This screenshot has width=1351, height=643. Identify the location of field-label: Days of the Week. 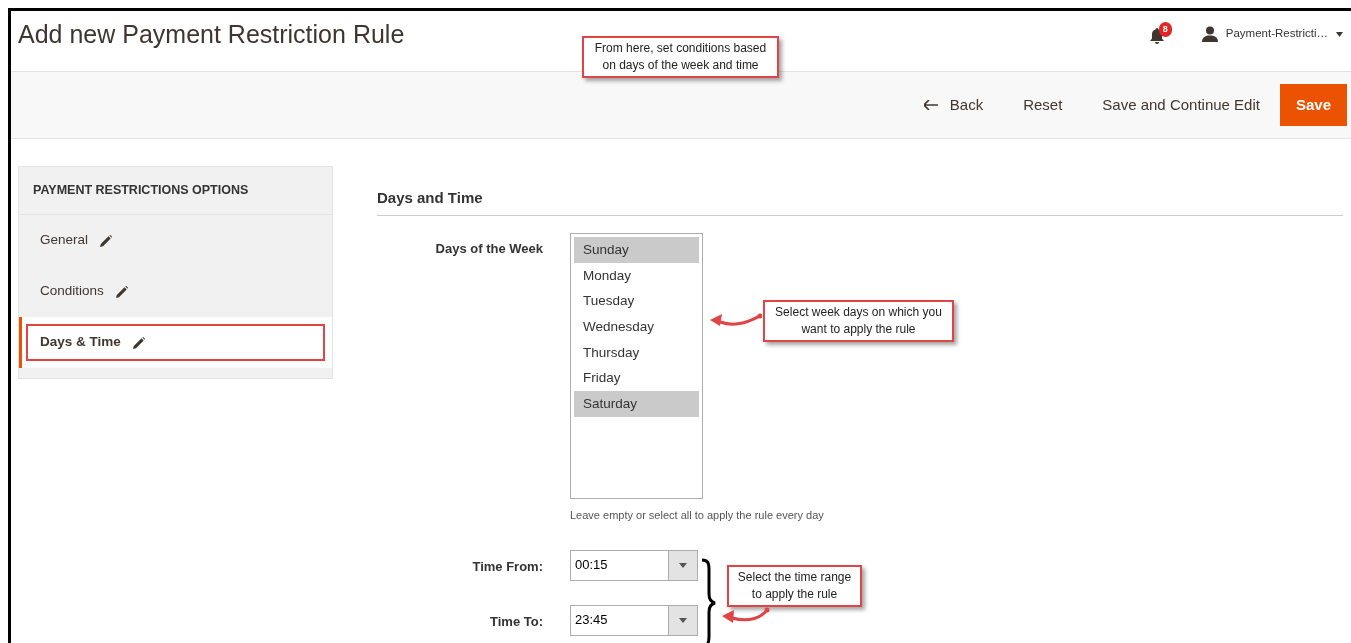
(488, 249).